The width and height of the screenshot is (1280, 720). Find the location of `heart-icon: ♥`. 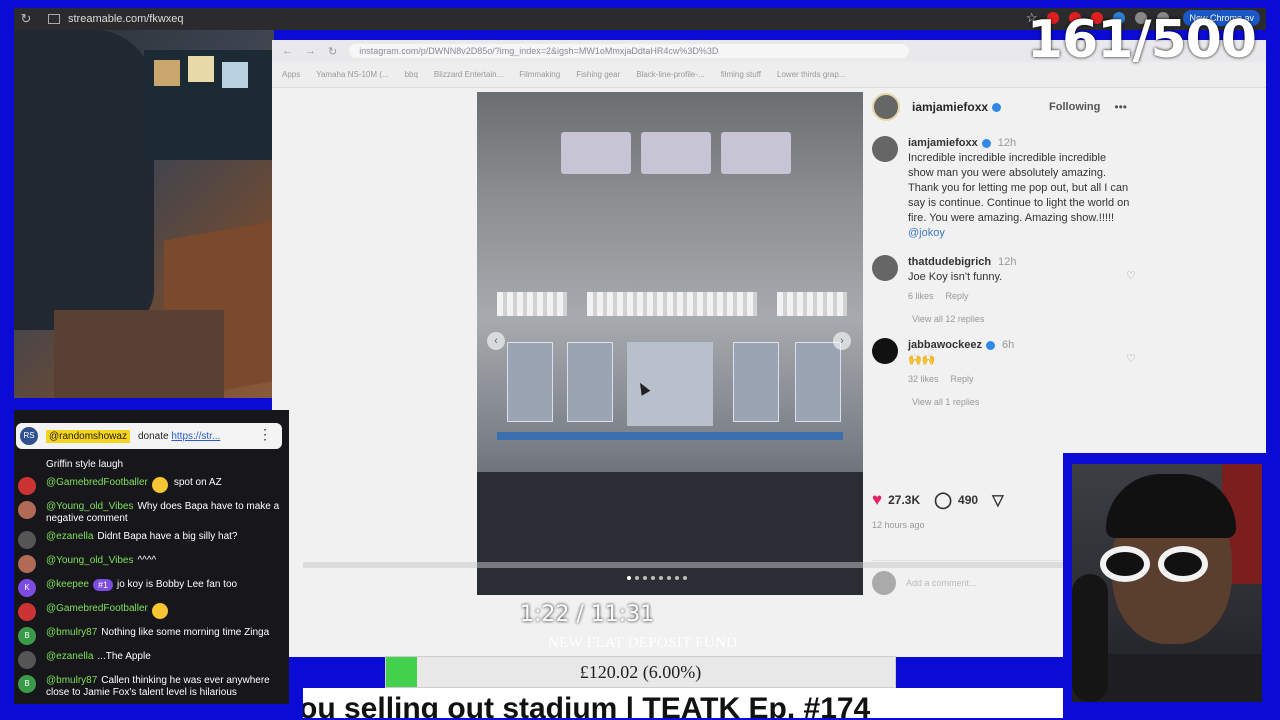

heart-icon: ♥ is located at coordinates (877, 500).